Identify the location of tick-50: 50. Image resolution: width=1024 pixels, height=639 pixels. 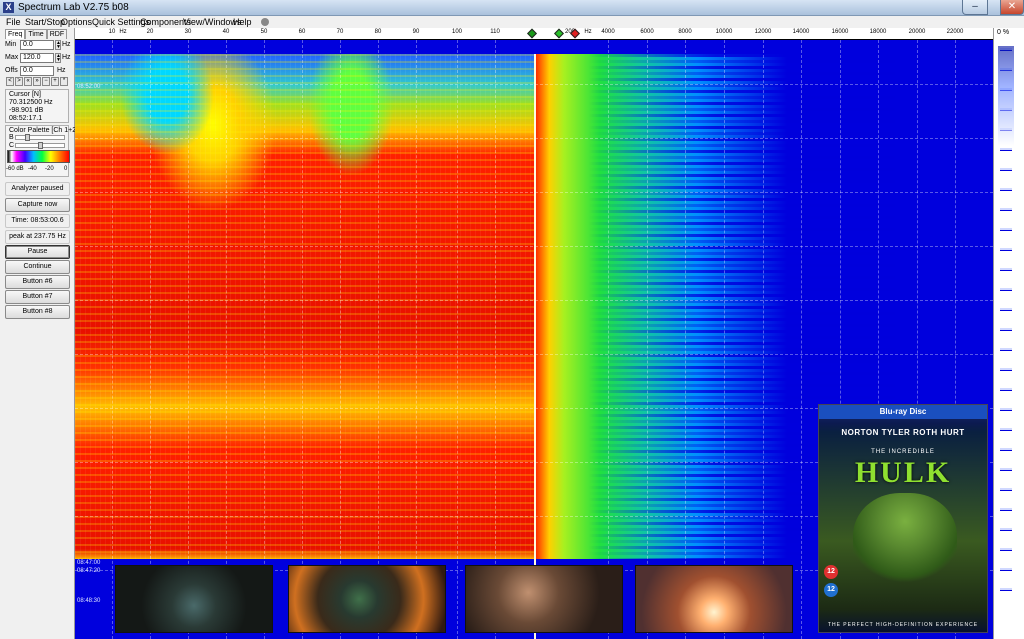
(264, 32).